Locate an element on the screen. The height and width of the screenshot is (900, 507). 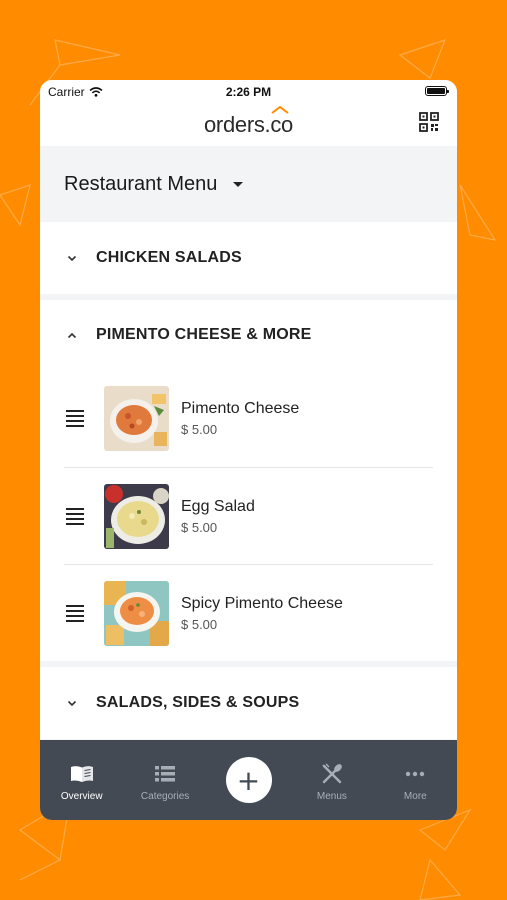
category-section-salads-sides-soups: SALADS, SIDES & SOUPS is located at coordinates (248, 703).